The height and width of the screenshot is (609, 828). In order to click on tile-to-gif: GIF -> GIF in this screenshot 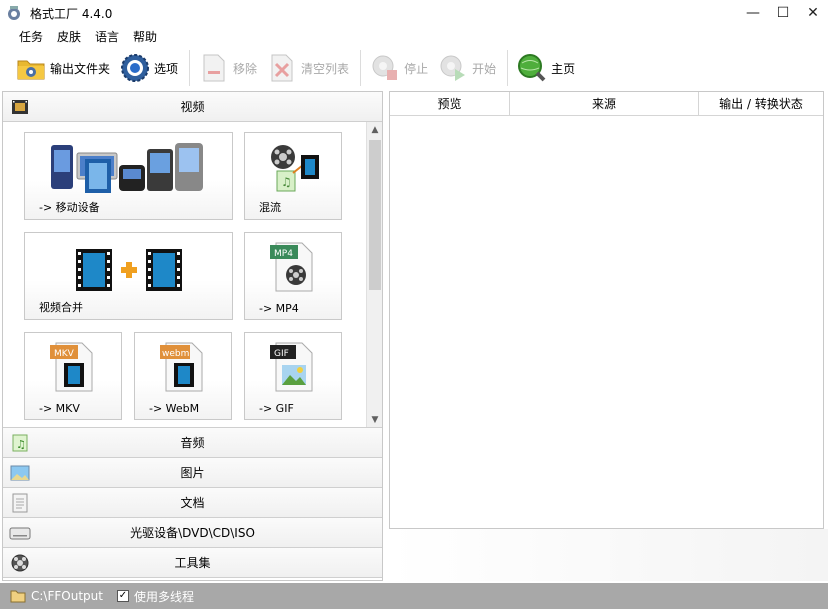, I will do `click(293, 376)`.